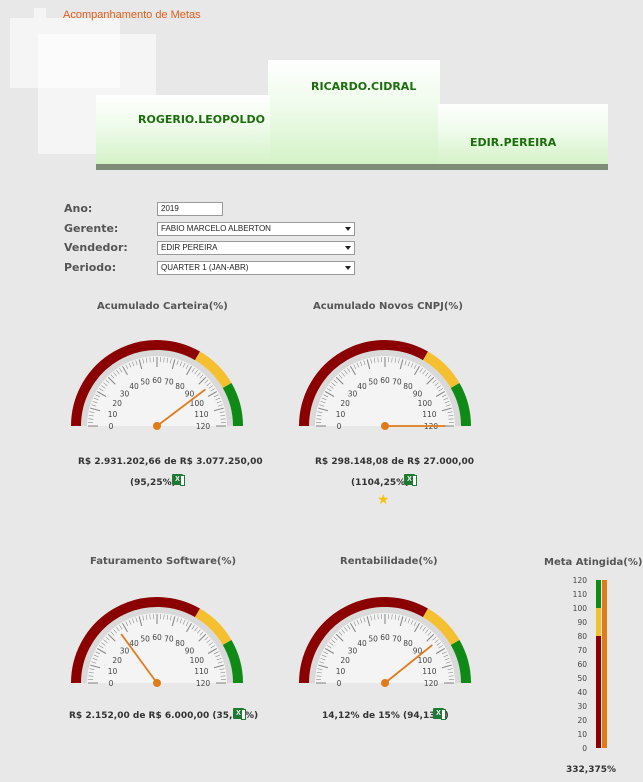 The width and height of the screenshot is (643, 782). What do you see at coordinates (598, 692) in the screenshot?
I see `meta-band-red` at bounding box center [598, 692].